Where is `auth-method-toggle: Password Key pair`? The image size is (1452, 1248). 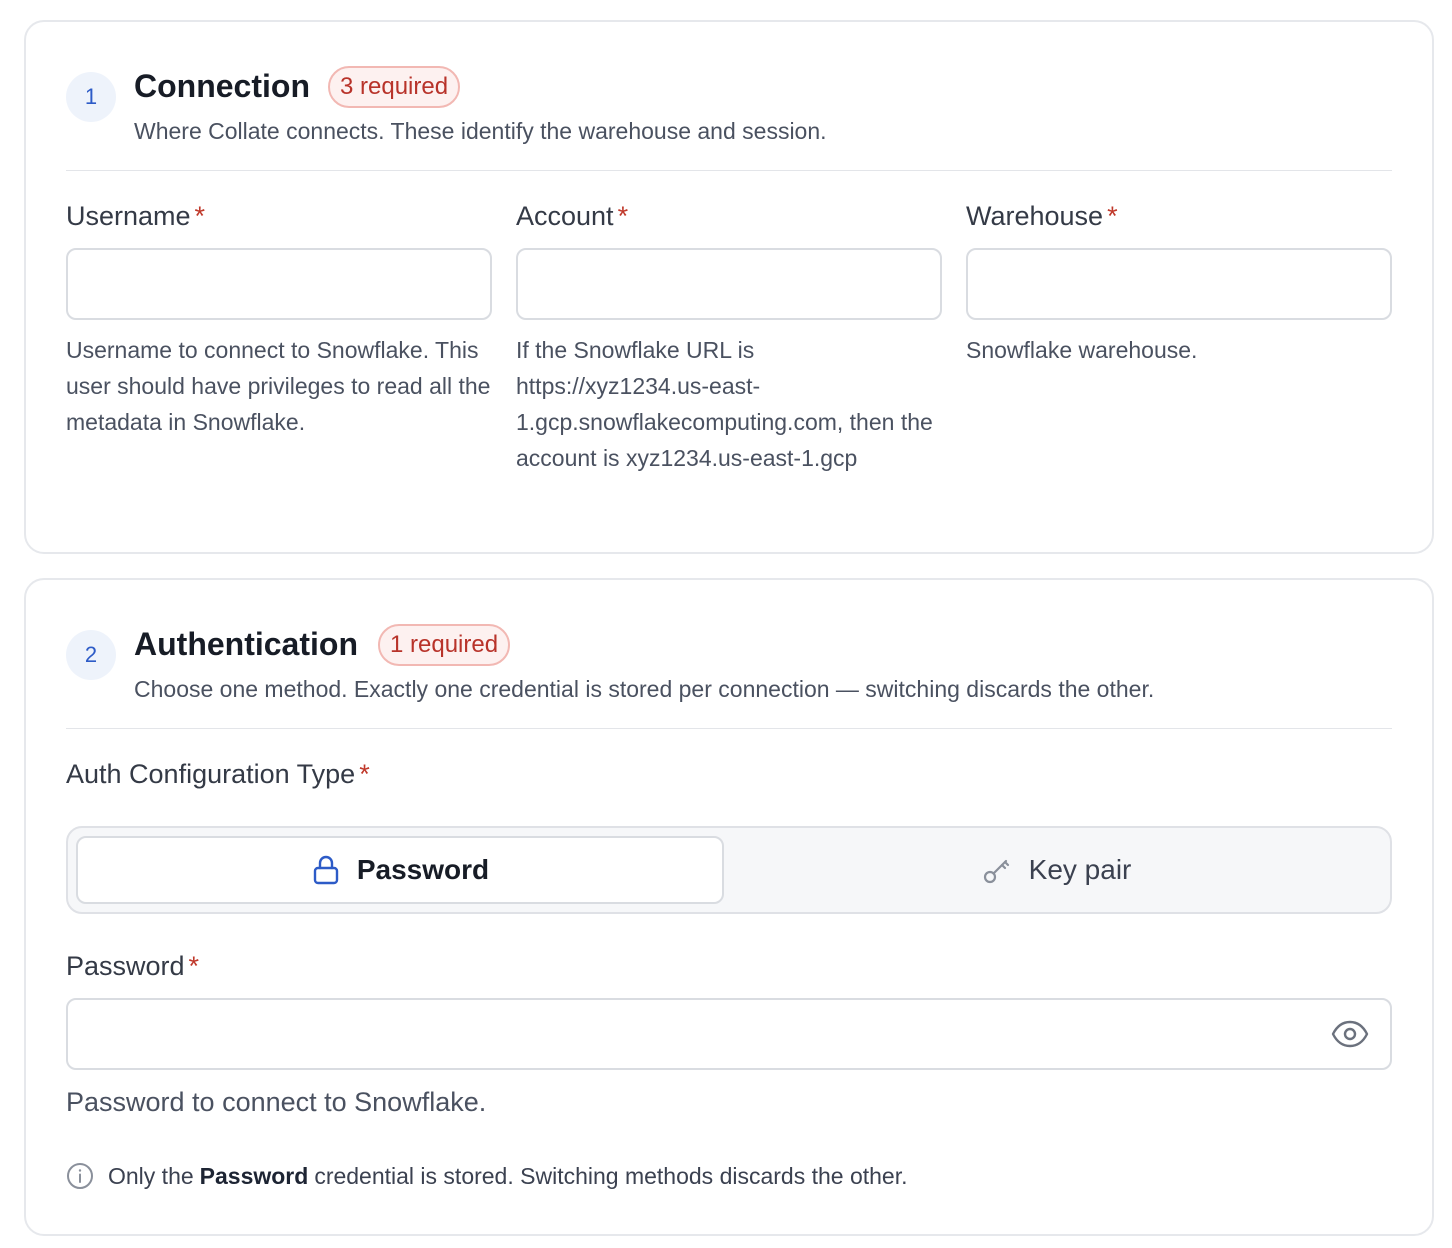 auth-method-toggle: Password Key pair is located at coordinates (729, 870).